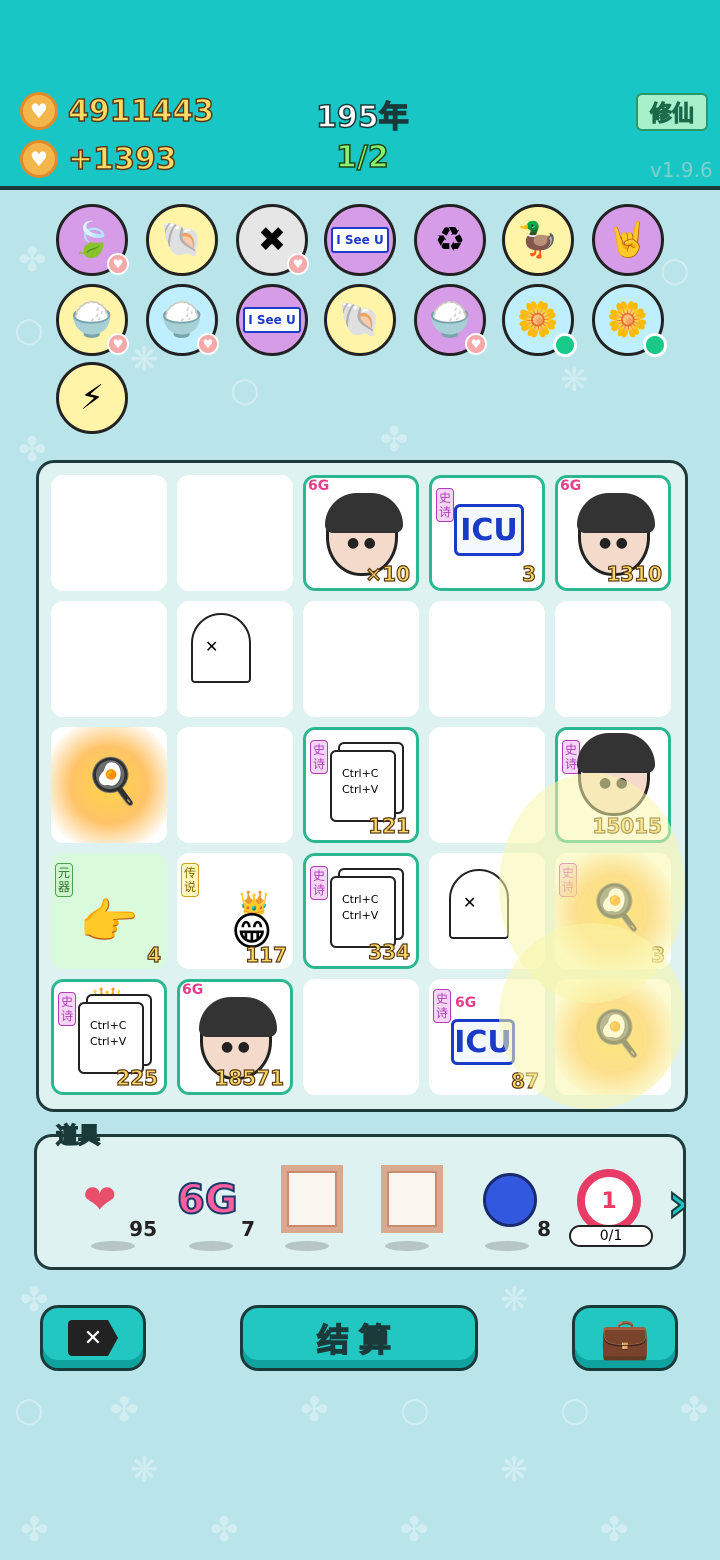 The width and height of the screenshot is (720, 1560). I want to click on items-next-arrow-icon: ›, so click(684, 1204).